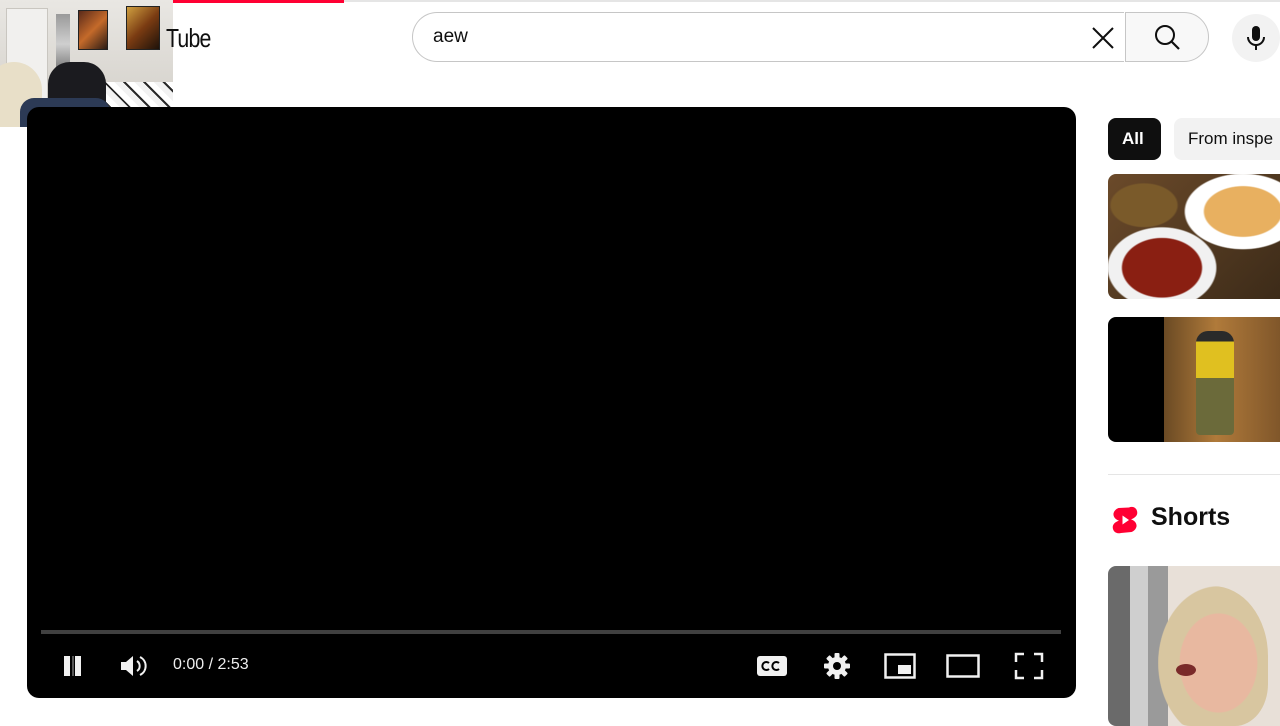 The height and width of the screenshot is (726, 1280). I want to click on voice-search-button, so click(1256, 38).